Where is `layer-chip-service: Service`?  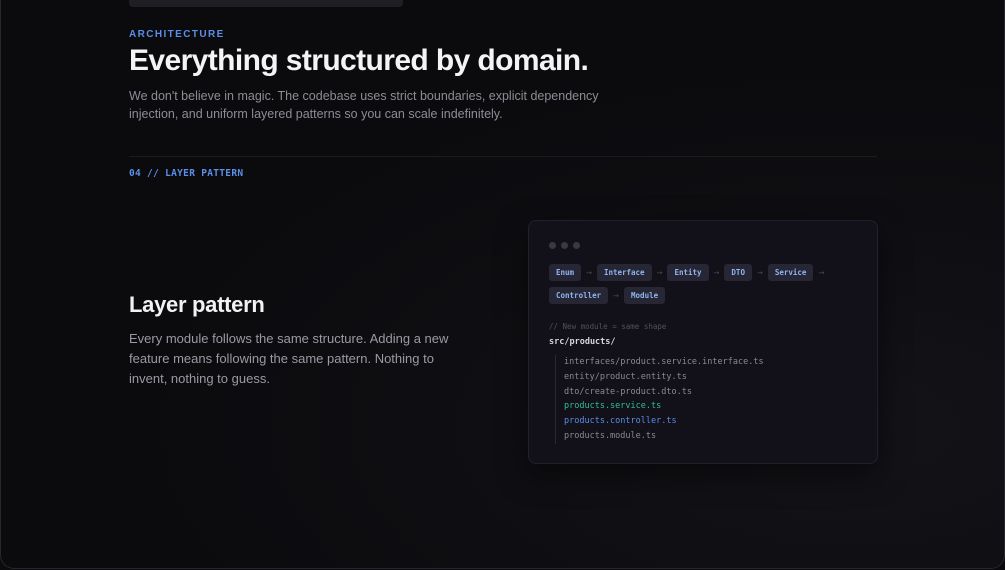
layer-chip-service: Service is located at coordinates (790, 272).